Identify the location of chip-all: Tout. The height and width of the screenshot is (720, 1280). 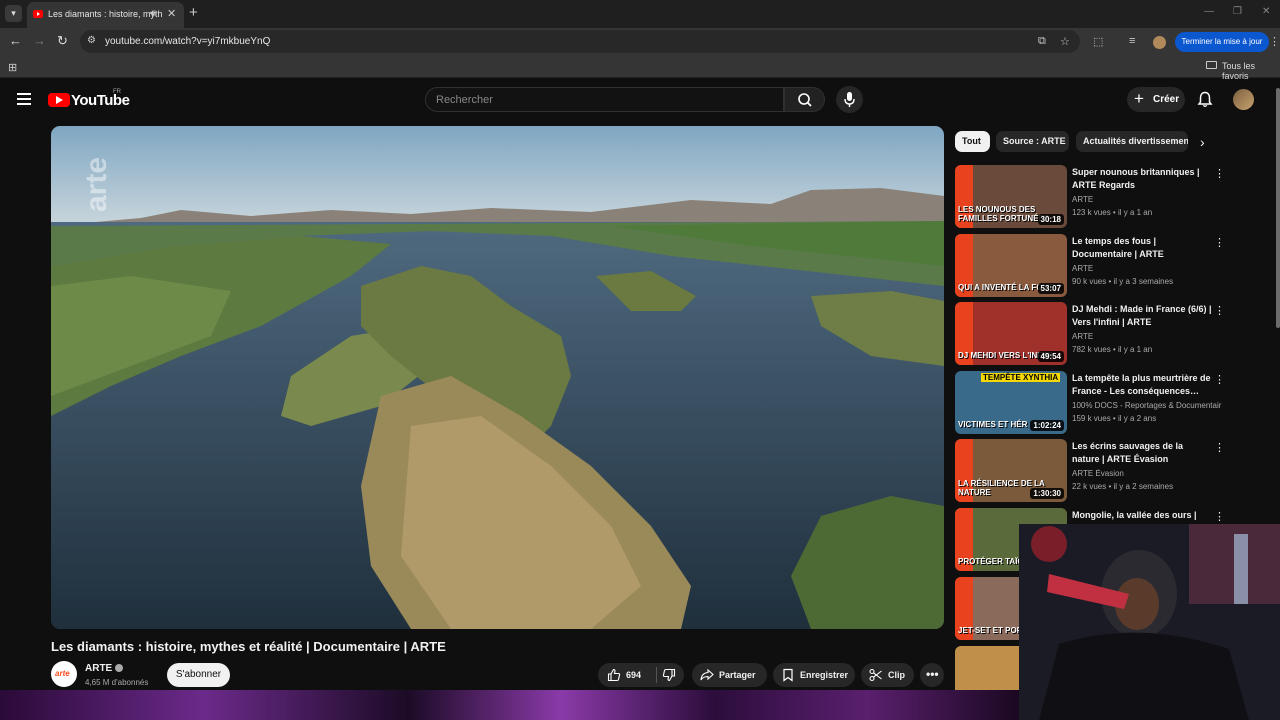
(972, 141).